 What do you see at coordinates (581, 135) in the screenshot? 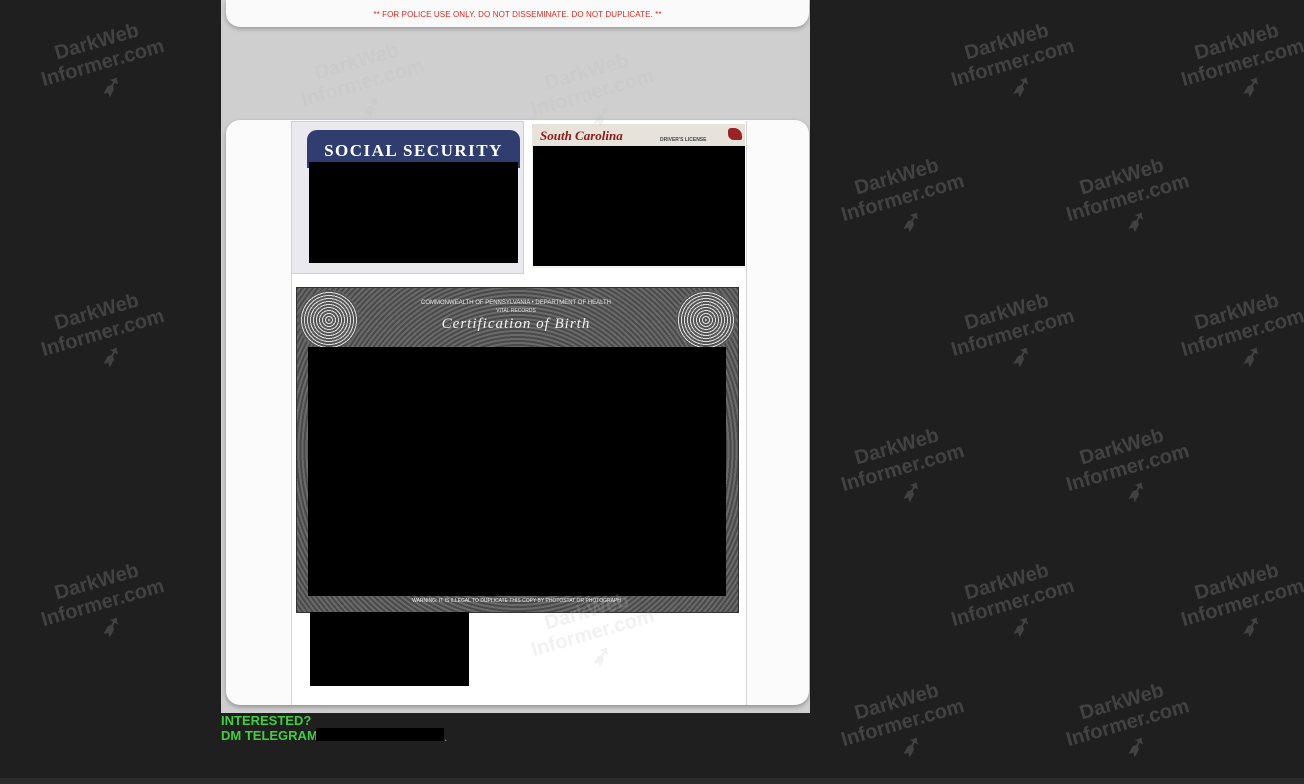
I see `license-state-name: South Carolina` at bounding box center [581, 135].